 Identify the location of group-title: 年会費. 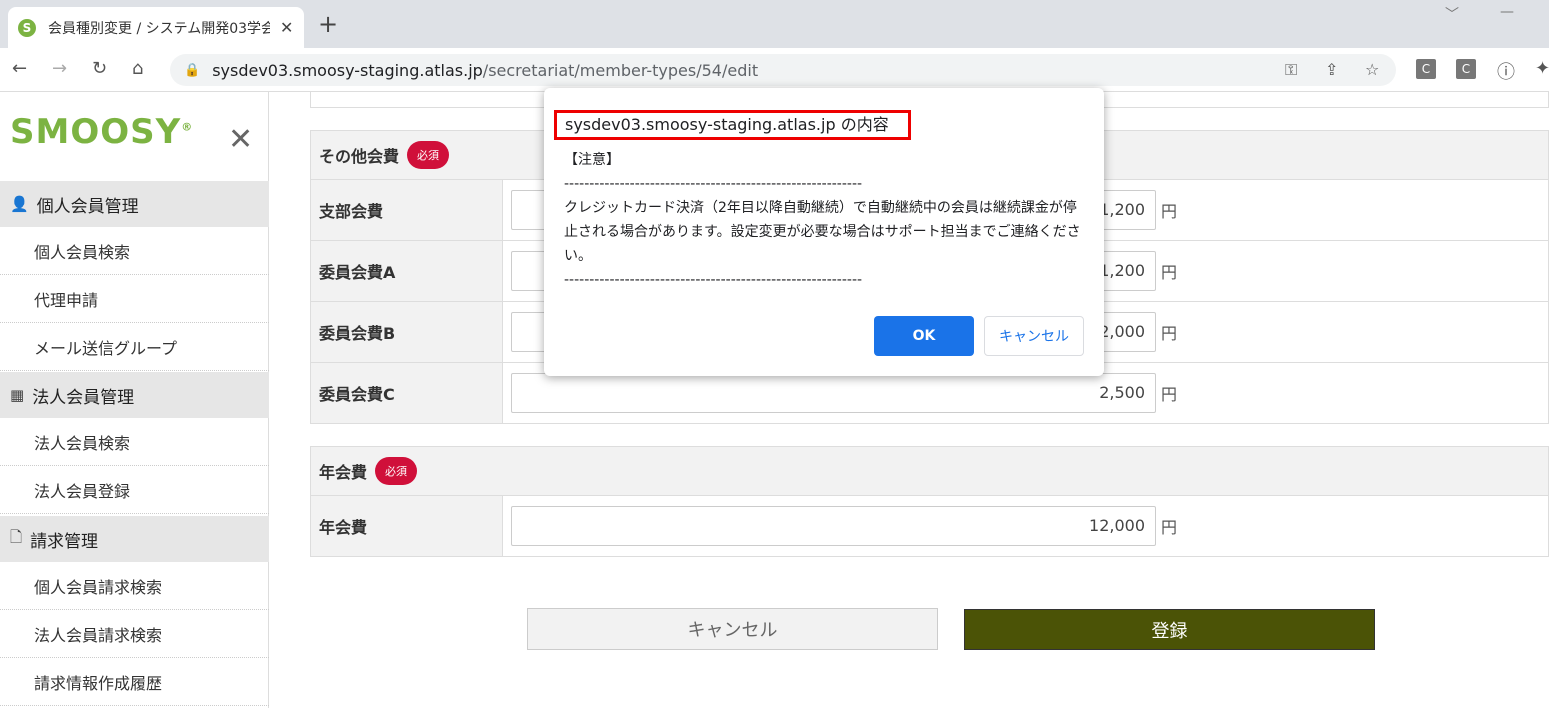
(343, 472).